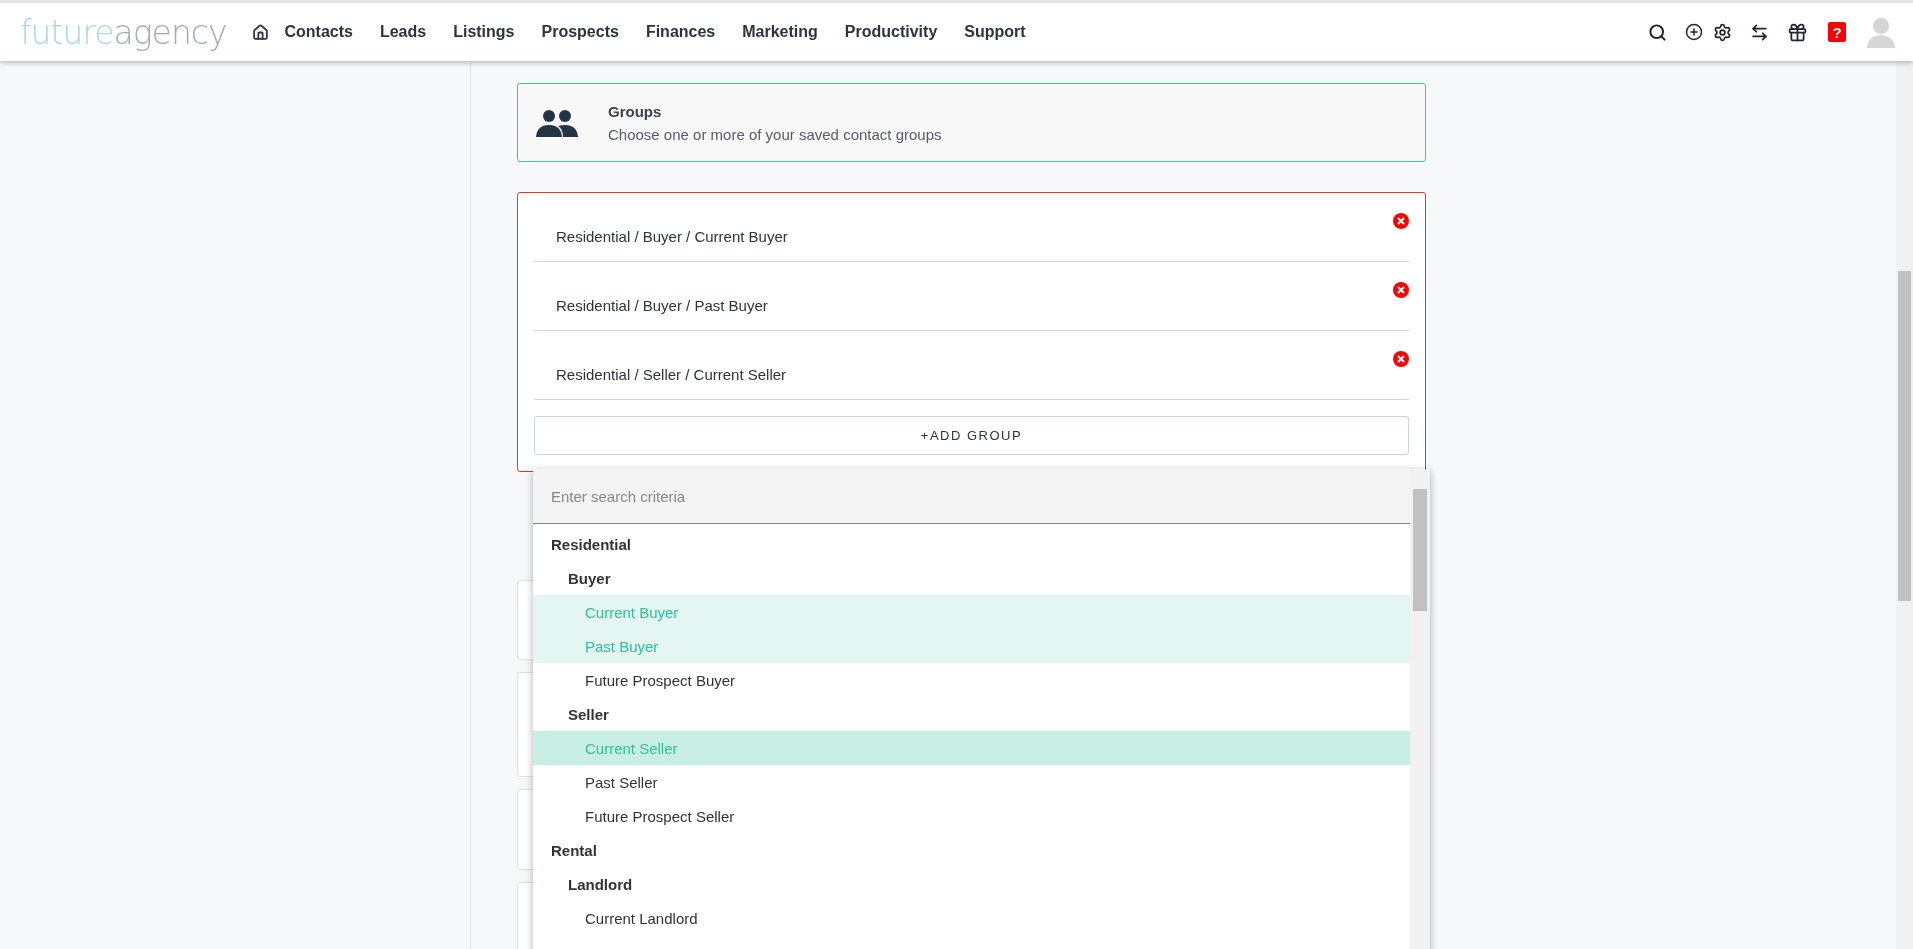 This screenshot has width=1913, height=949. Describe the element at coordinates (662, 305) in the screenshot. I see `group-path: Residential / Buyer / Past Buyer` at that location.